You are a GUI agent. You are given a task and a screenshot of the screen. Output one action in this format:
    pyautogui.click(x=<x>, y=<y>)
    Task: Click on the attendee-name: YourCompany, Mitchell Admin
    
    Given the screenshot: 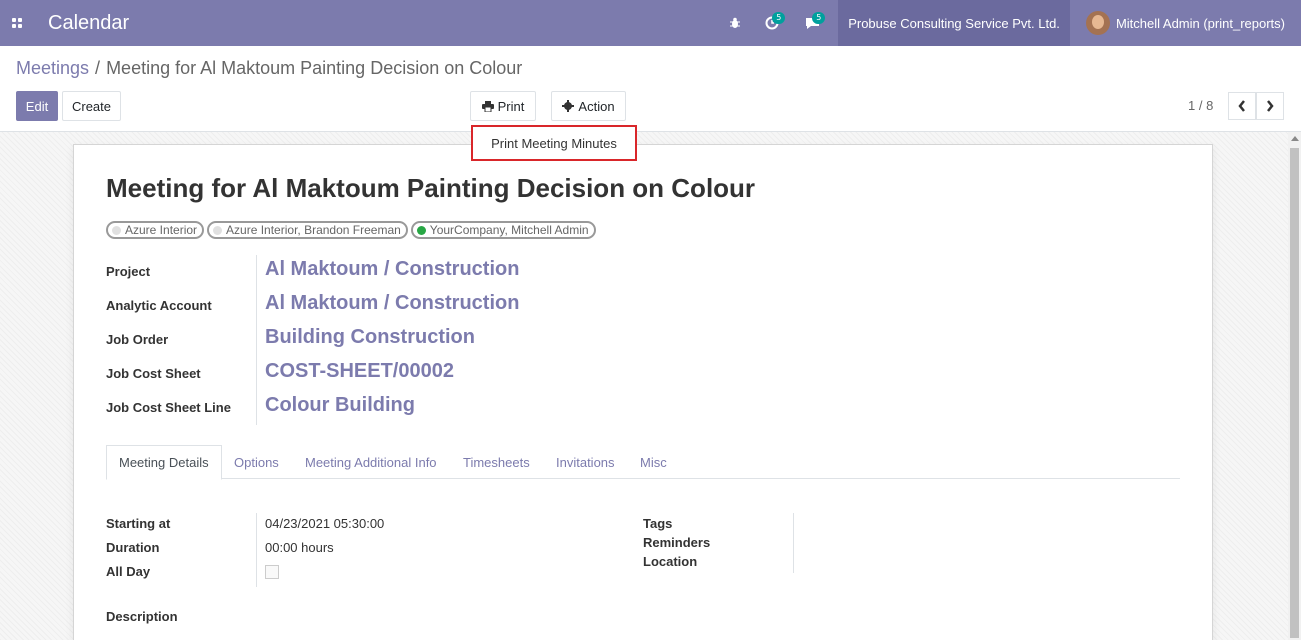 What is the action you would take?
    pyautogui.click(x=509, y=230)
    